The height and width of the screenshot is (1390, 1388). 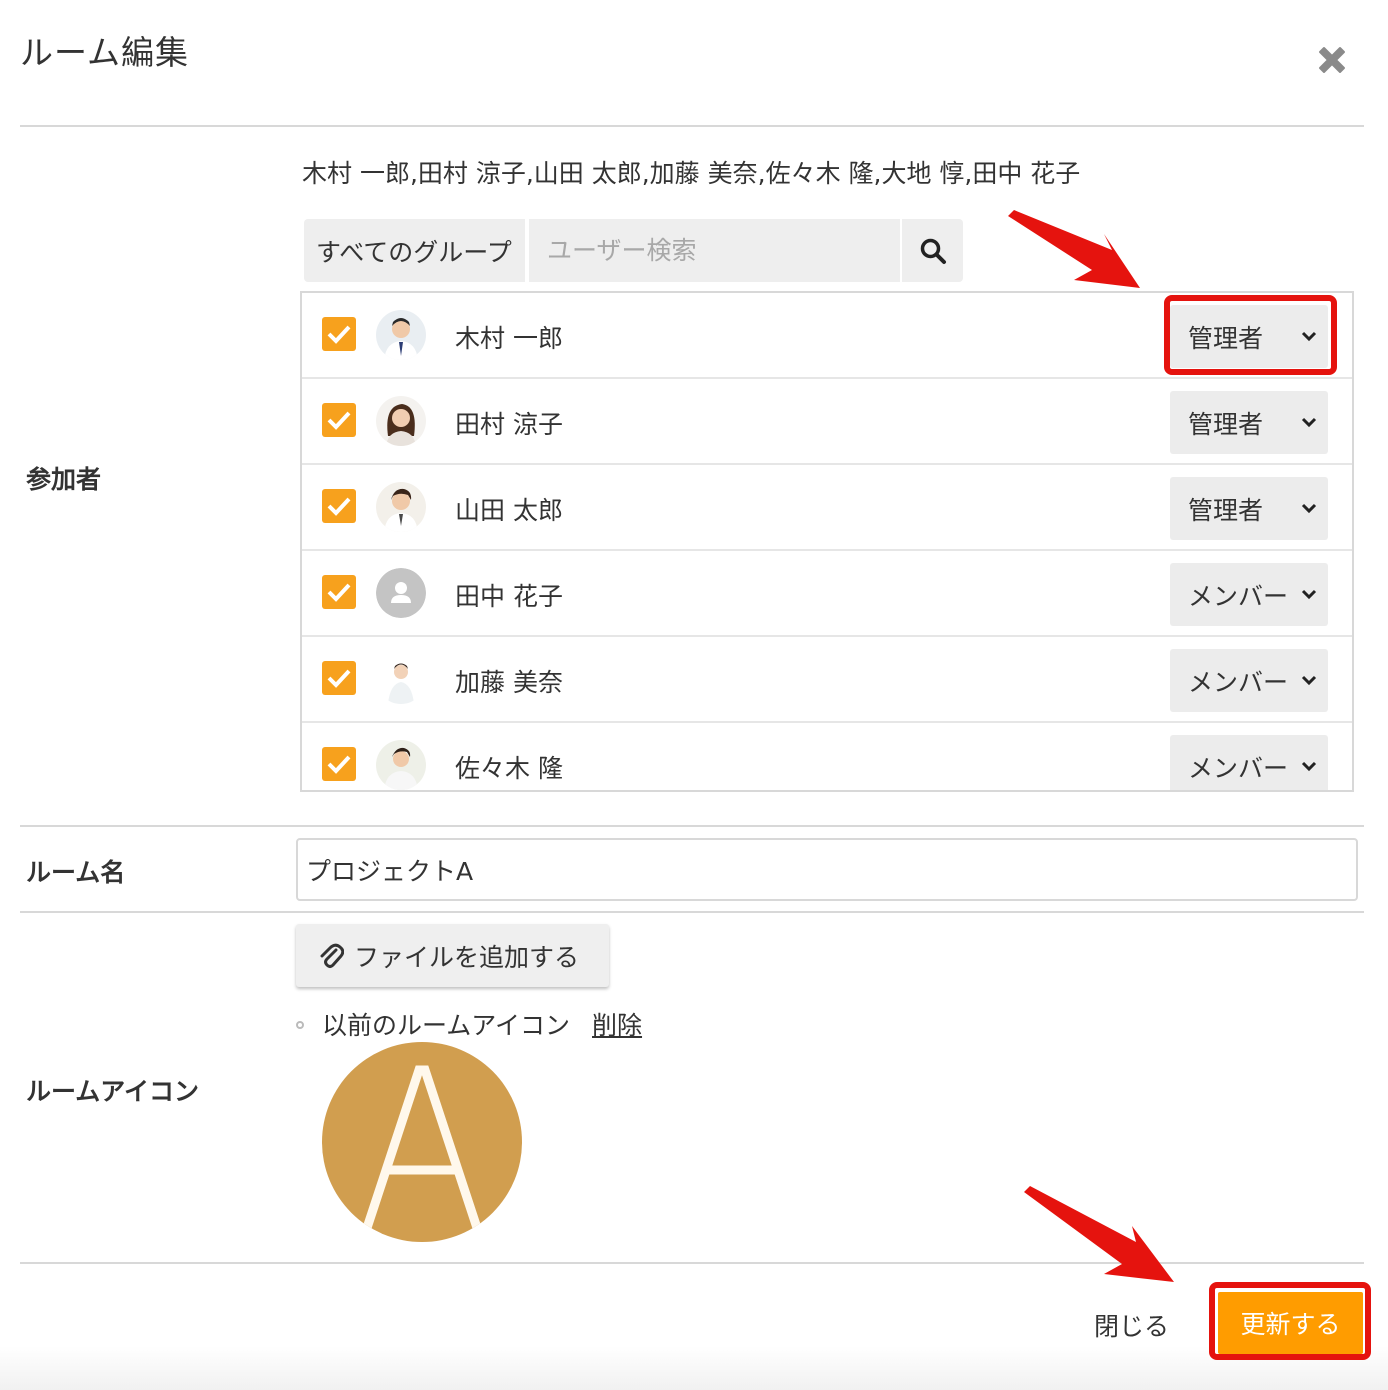 I want to click on add-file-button: ファイルを追加する, so click(x=452, y=955).